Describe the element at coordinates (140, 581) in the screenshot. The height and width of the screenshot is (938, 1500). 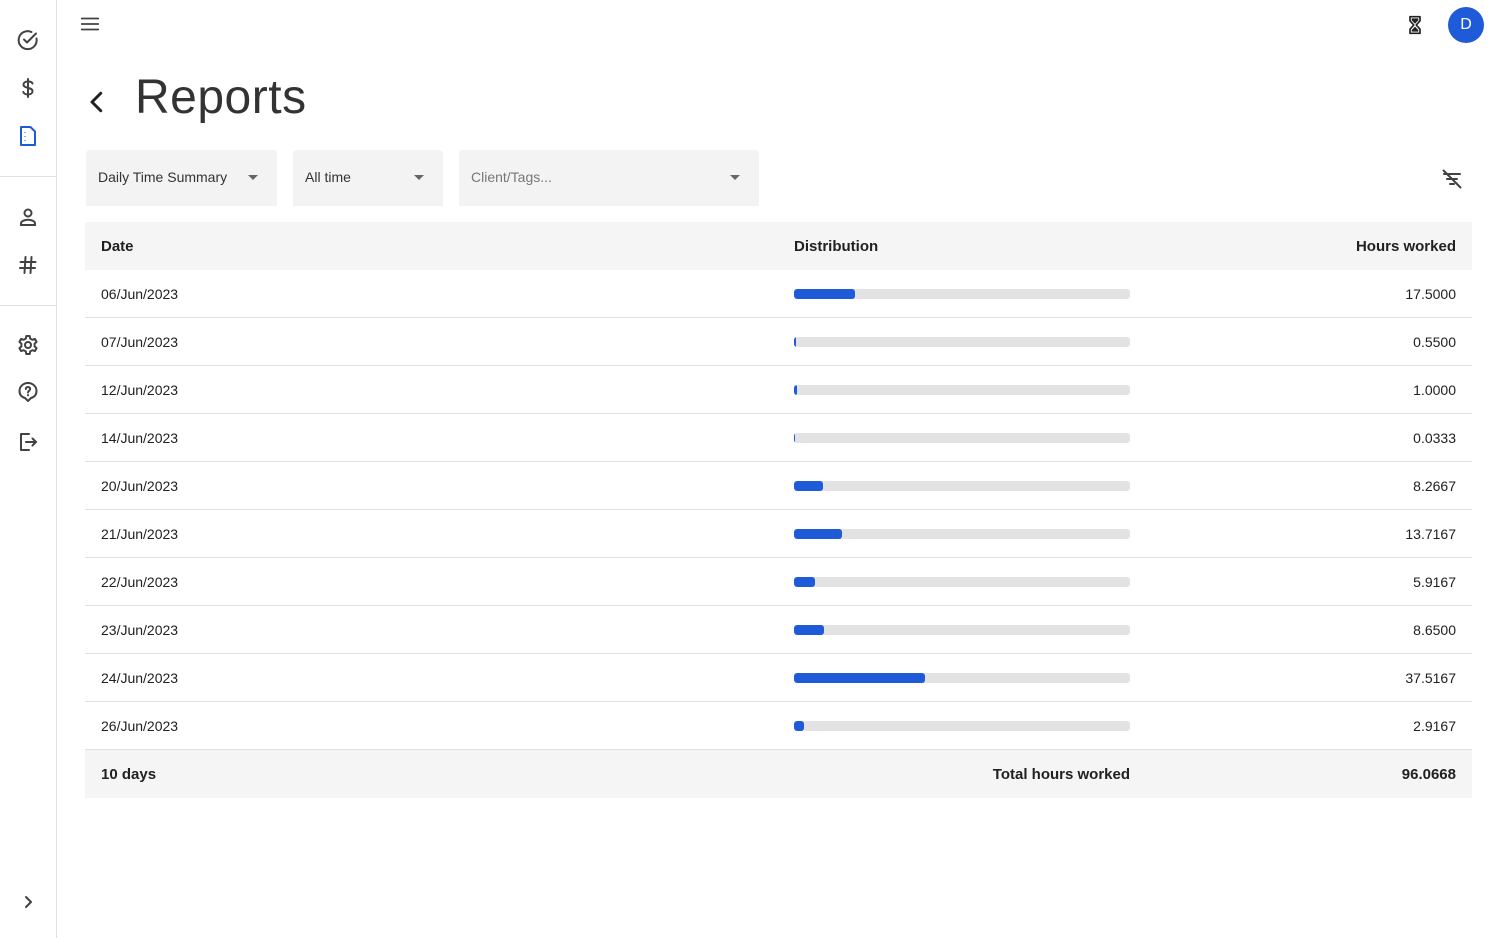
I see `row-date: 22/Jun/2023` at that location.